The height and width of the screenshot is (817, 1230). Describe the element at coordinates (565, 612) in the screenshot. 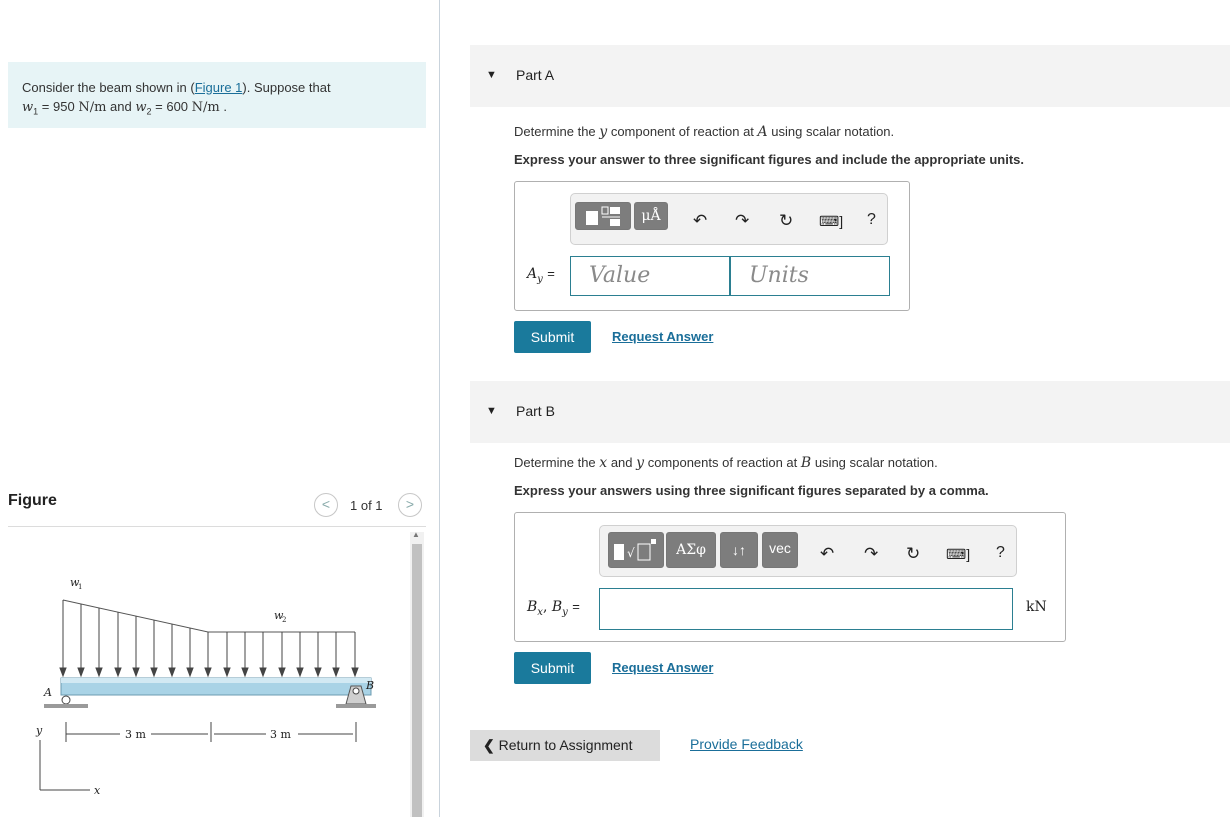

I see `part-b-eq-sub-y: y` at that location.